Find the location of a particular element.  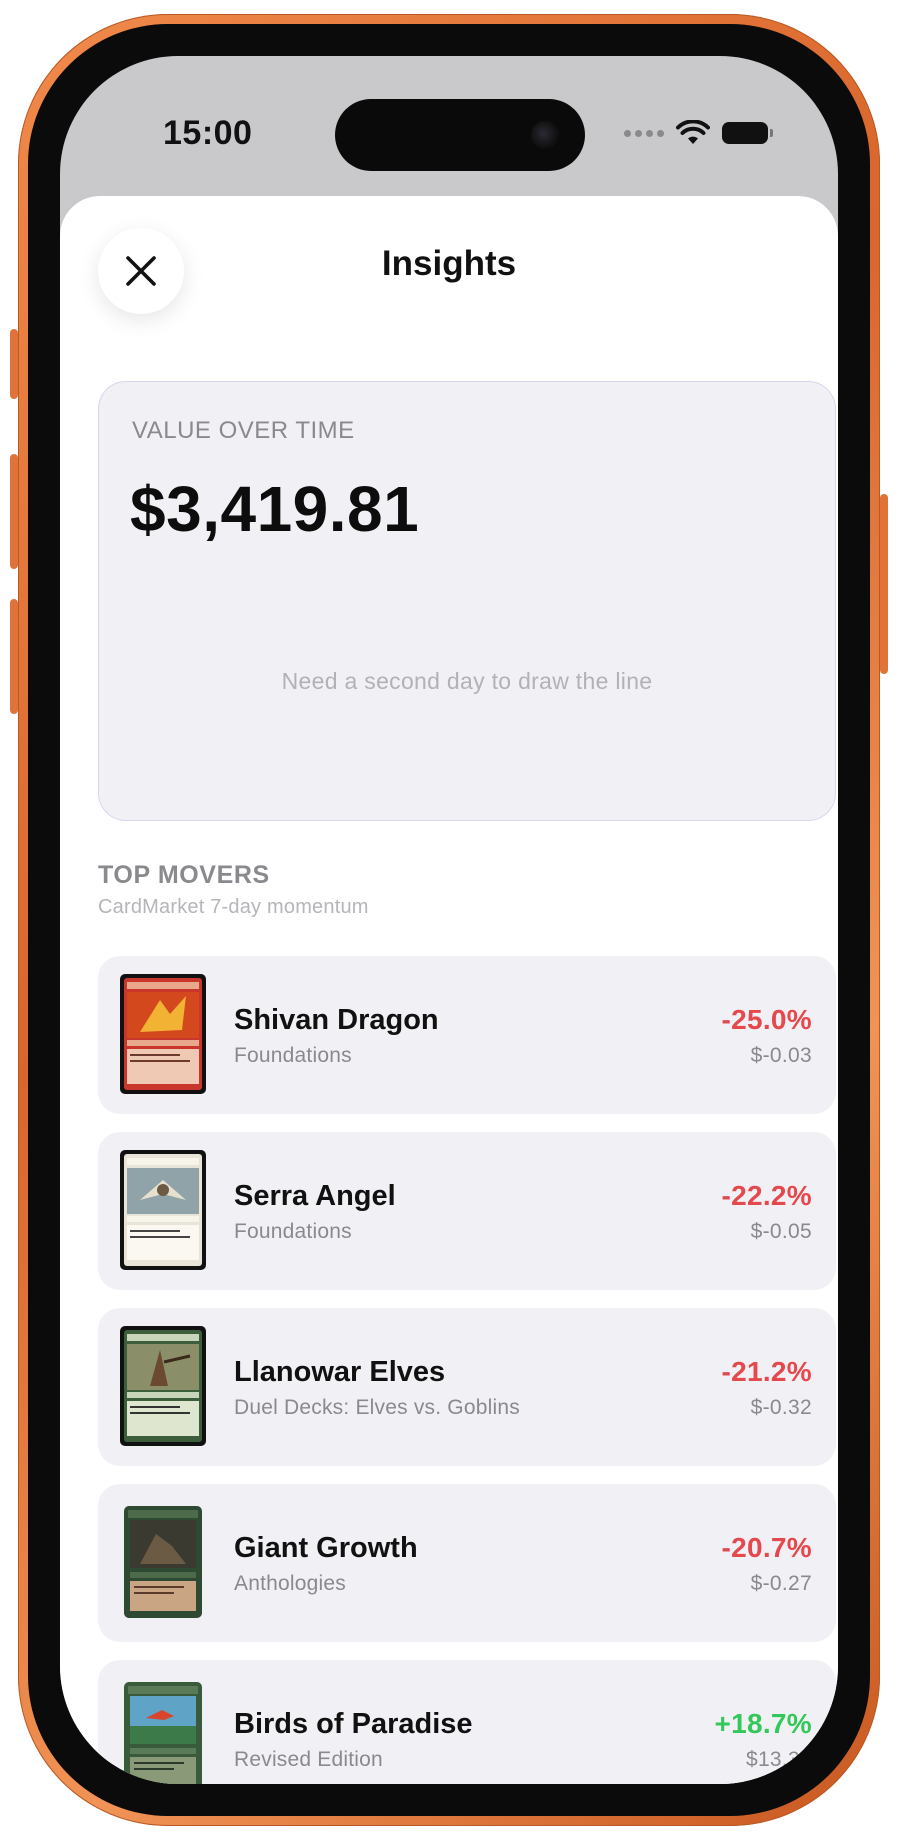

top-movers-title: TOP MOVERS is located at coordinates (184, 875).